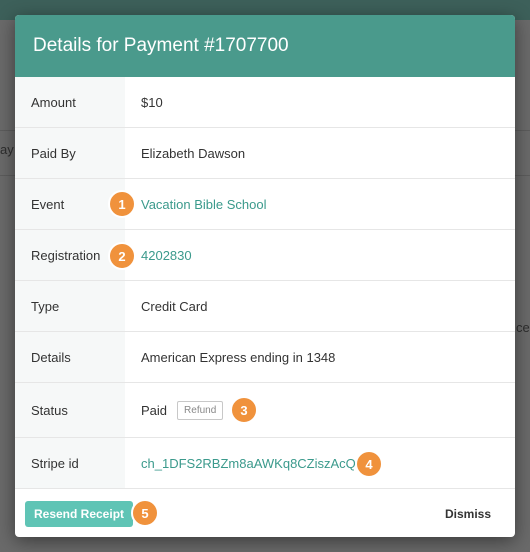 The width and height of the screenshot is (530, 552). I want to click on detail-row-paid-by: Paid By Elizabeth Dawson, so click(265, 153).